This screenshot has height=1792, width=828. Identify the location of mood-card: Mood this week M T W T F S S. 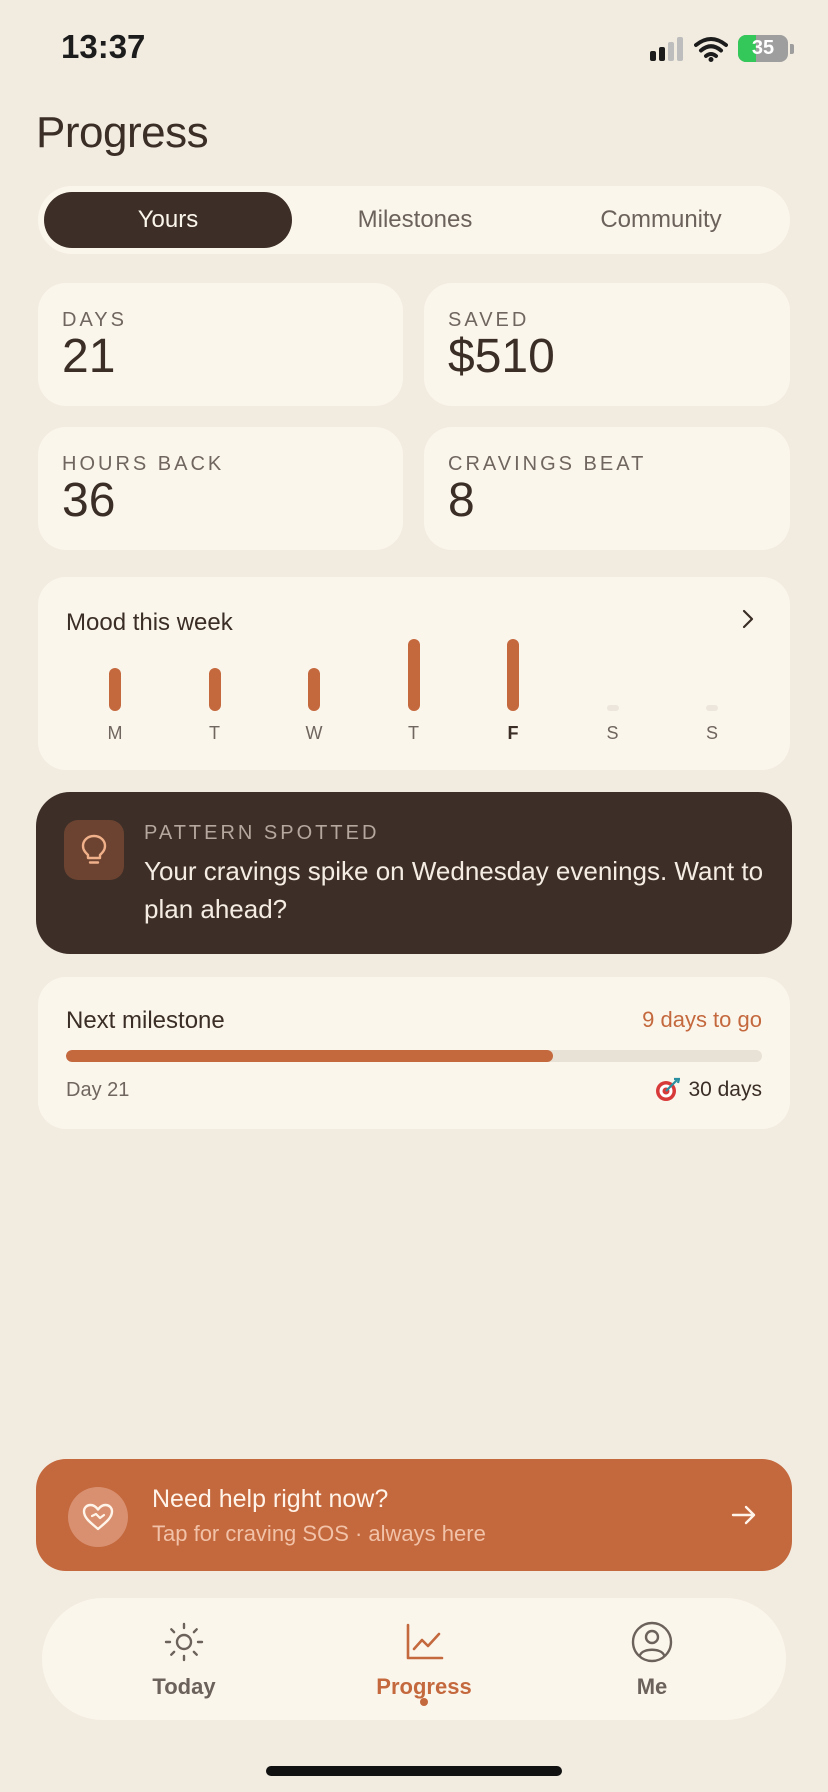
(414, 673).